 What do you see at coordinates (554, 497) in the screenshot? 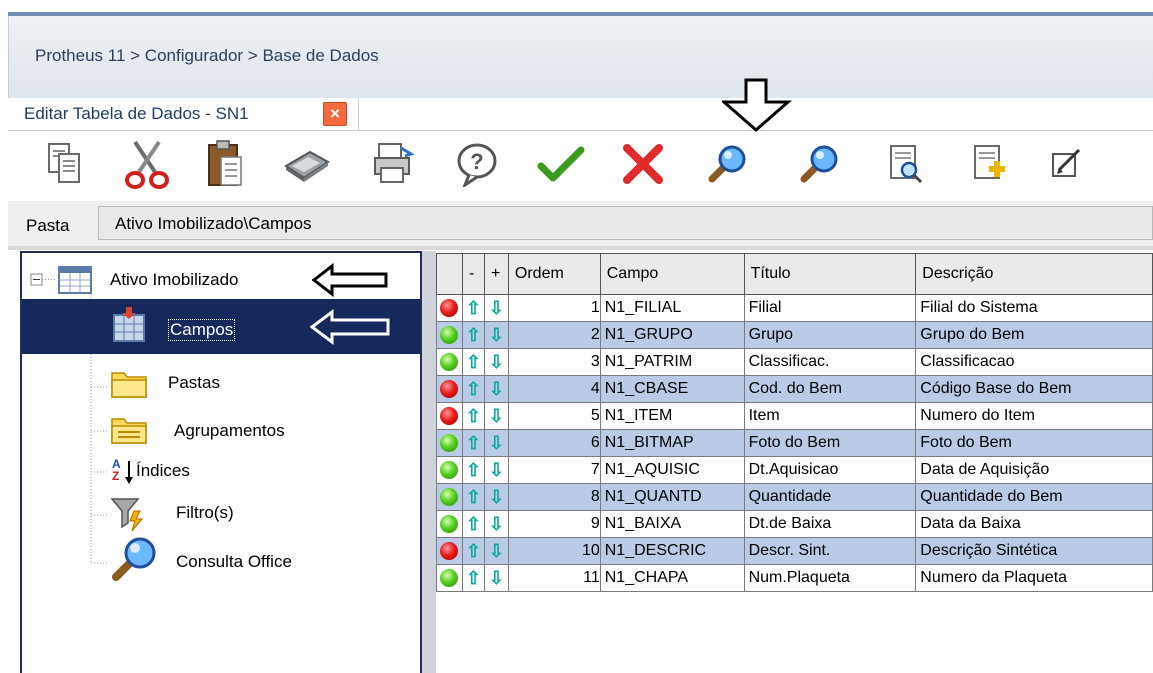
I see `cell-ordem: 8` at bounding box center [554, 497].